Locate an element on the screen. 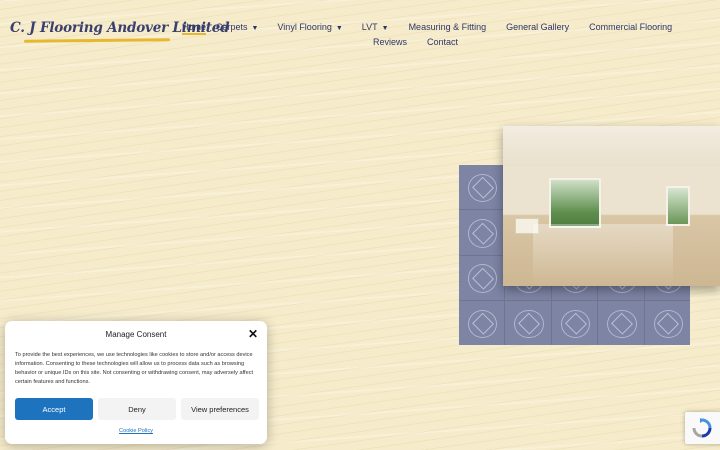  consent-title: Manage Consent is located at coordinates (136, 334).